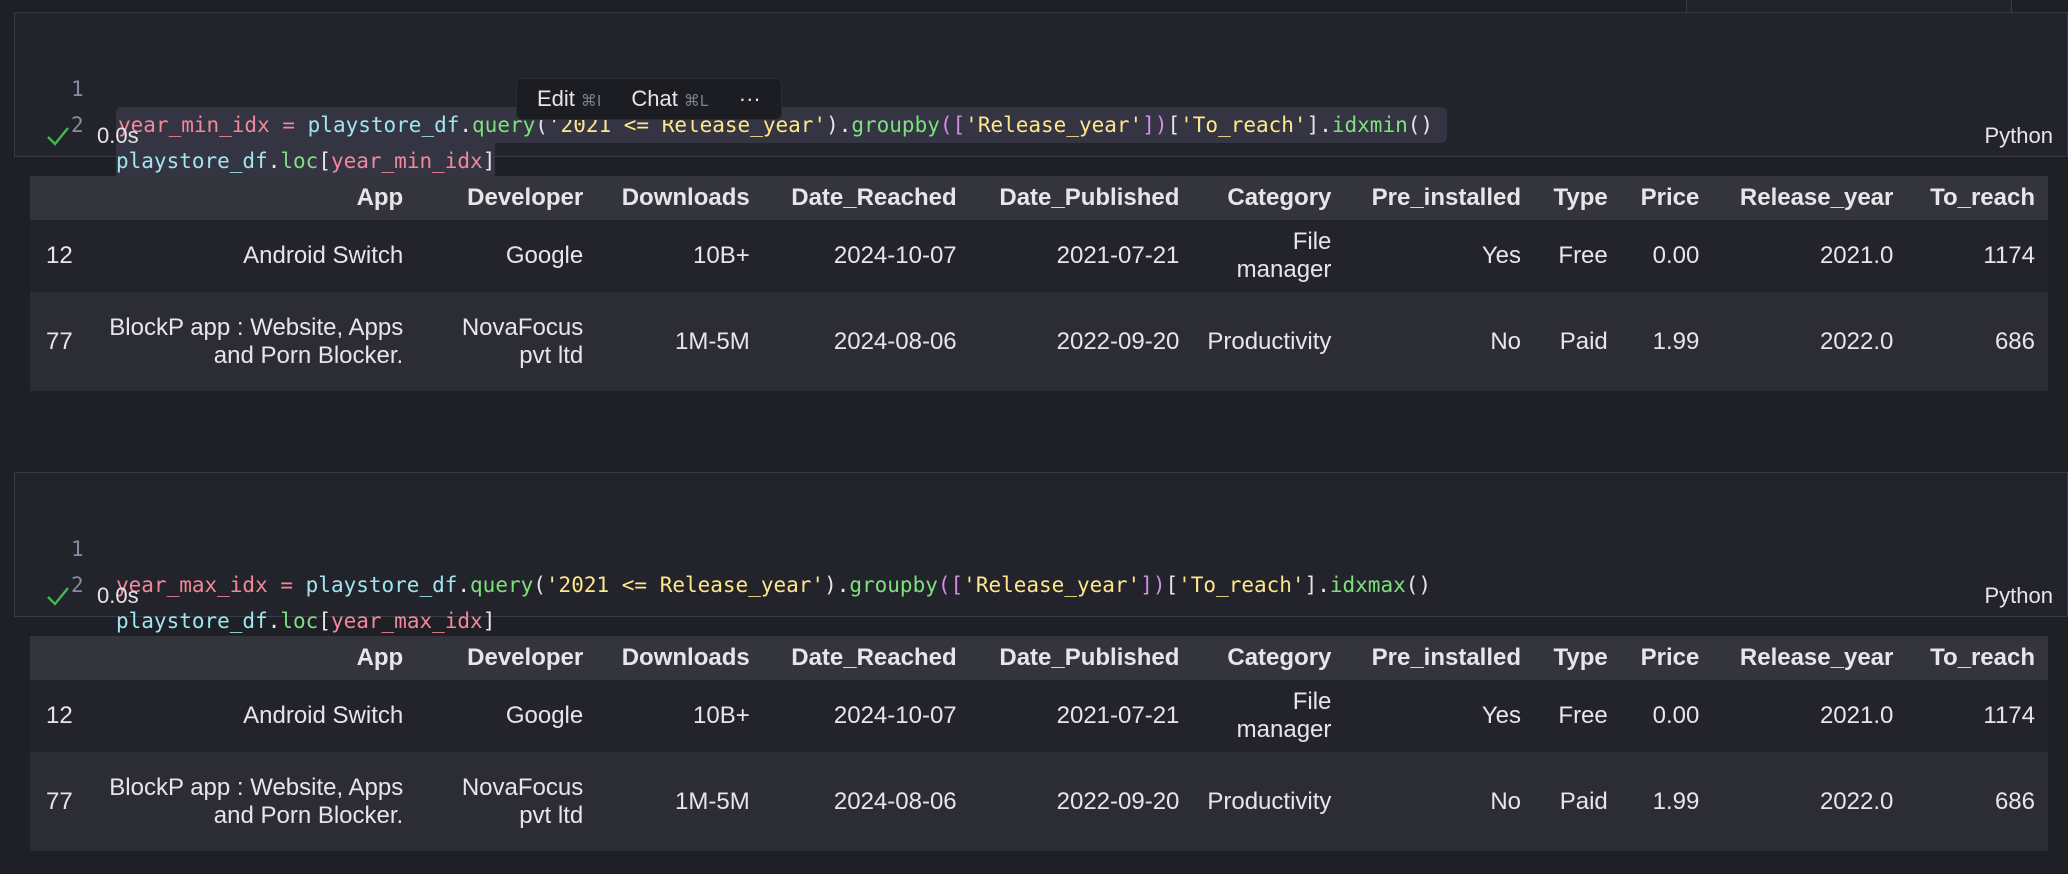 The width and height of the screenshot is (2068, 874). I want to click on edit-label: Edit, so click(556, 98).